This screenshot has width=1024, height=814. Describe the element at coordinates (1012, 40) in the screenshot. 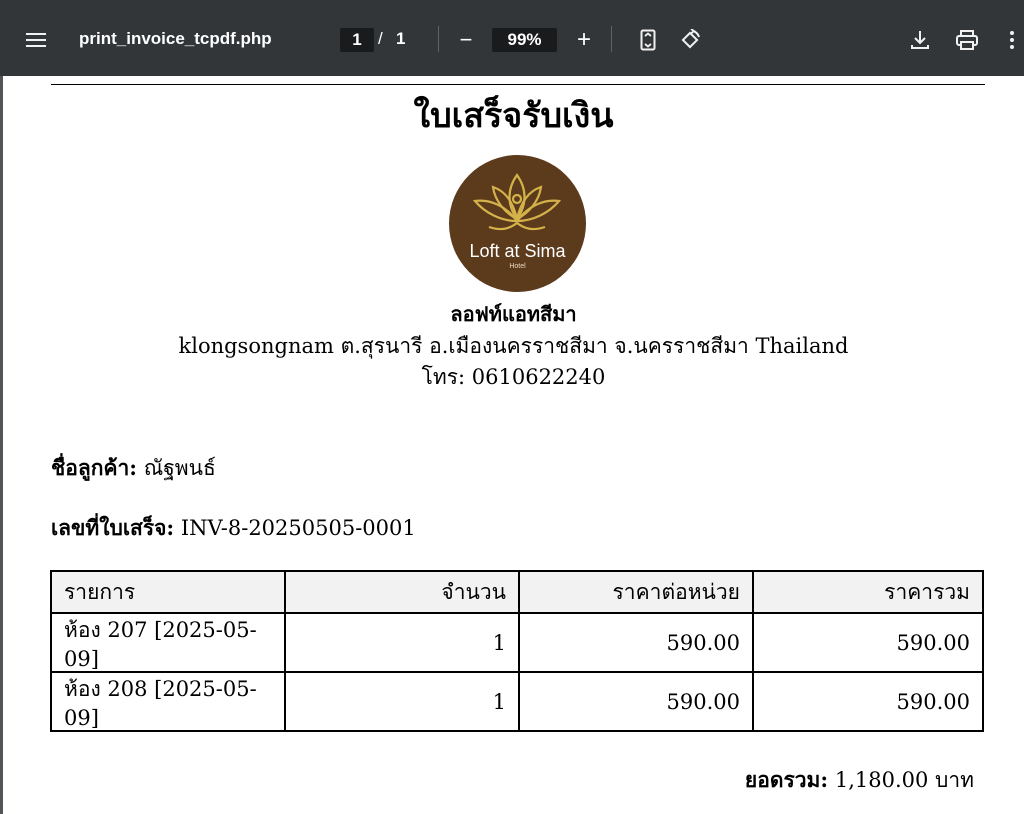

I see `more-vert-icon` at that location.